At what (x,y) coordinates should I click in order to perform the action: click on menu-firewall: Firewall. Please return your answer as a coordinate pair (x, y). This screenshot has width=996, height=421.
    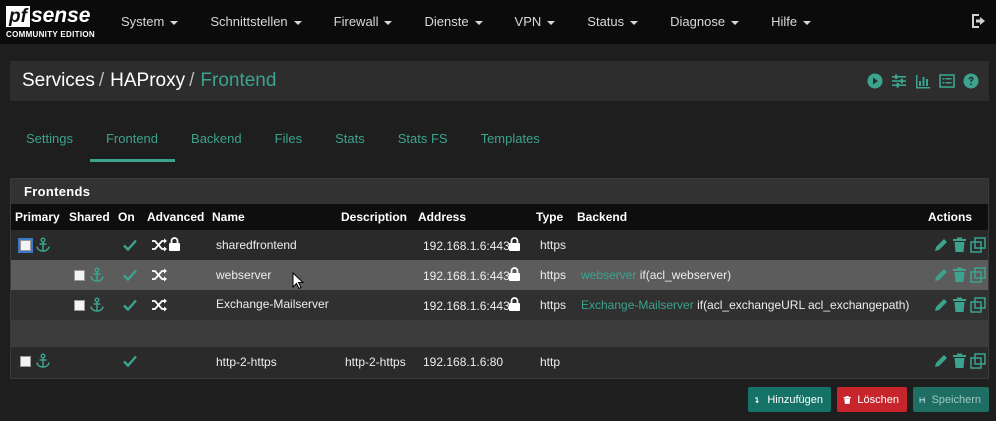
    Looking at the image, I should click on (363, 22).